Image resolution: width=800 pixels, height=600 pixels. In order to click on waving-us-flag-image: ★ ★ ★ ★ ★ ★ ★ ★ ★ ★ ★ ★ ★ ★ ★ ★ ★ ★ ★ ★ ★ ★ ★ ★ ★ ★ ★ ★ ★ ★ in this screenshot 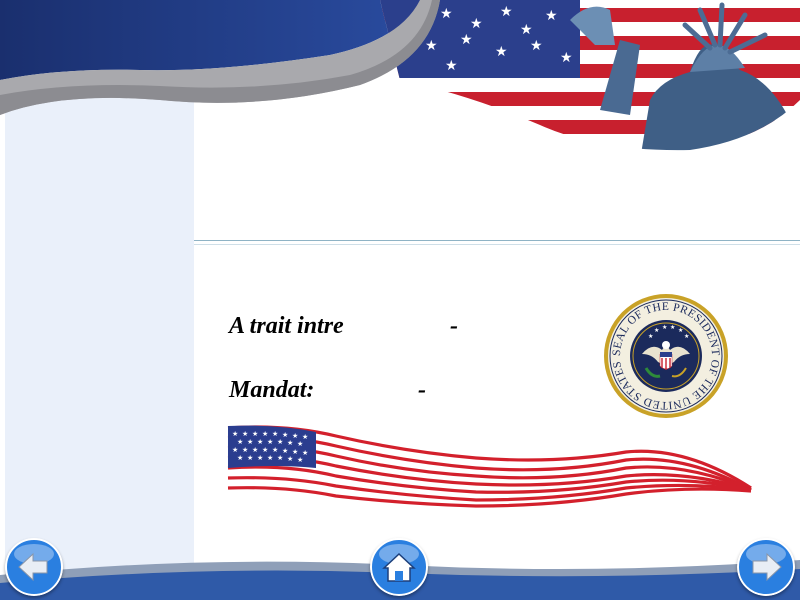, I will do `click(489, 466)`.